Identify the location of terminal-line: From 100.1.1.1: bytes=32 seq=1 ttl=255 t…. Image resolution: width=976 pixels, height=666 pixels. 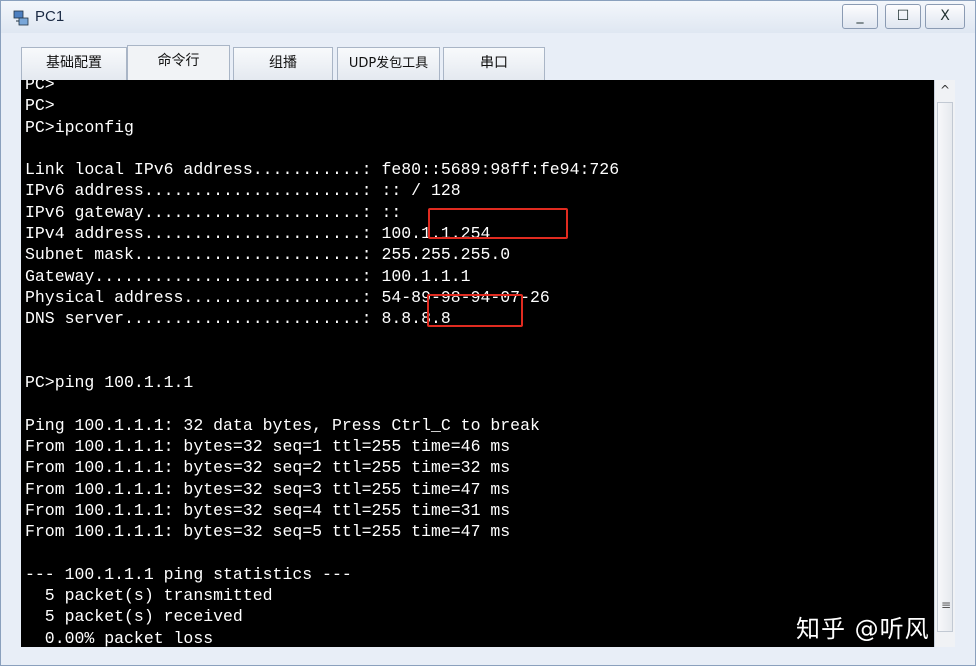
(268, 447).